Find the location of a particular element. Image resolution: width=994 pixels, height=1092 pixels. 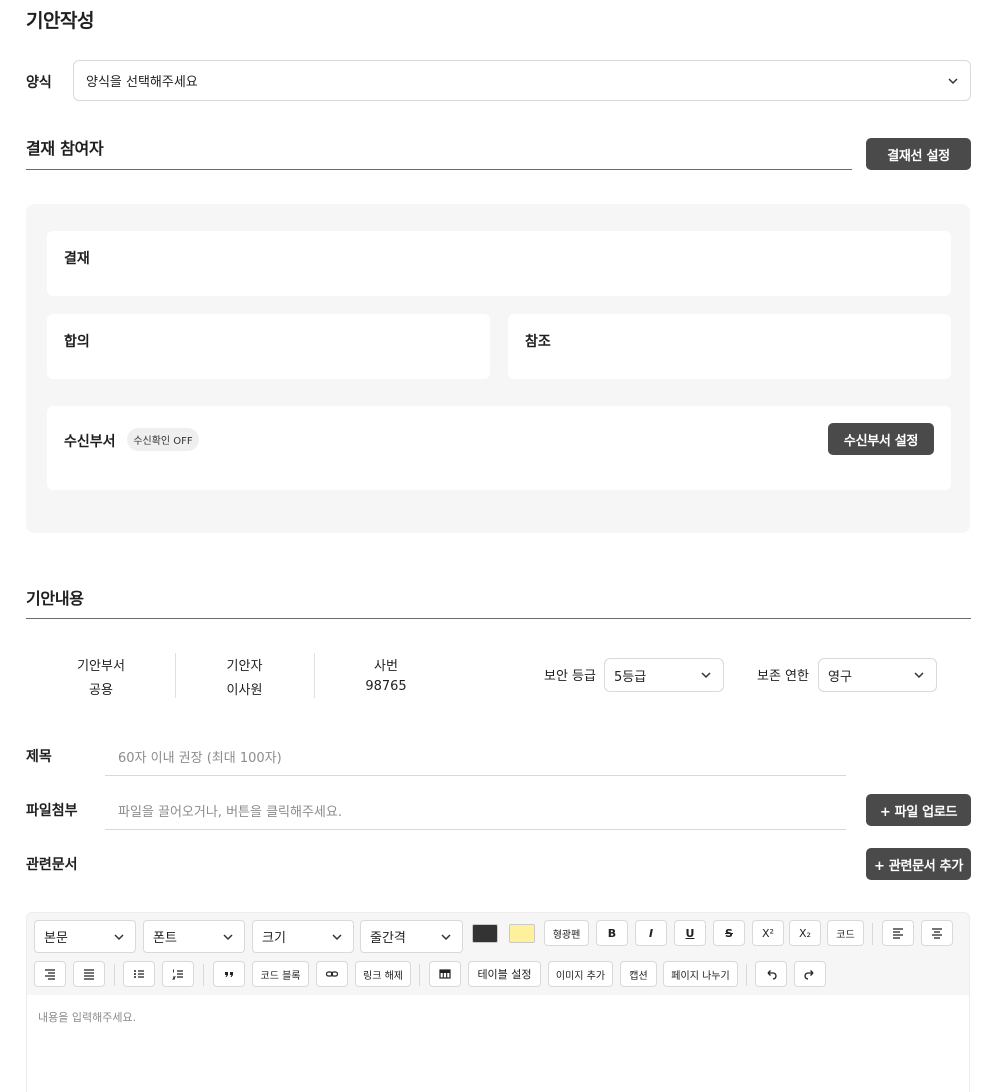

strikethrough-button: S is located at coordinates (729, 933).